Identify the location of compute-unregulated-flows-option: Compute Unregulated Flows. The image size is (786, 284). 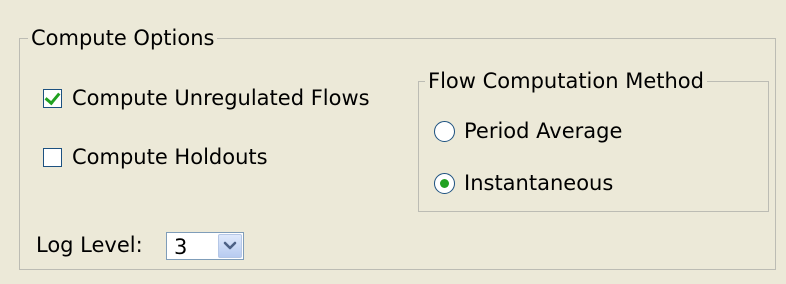
(206, 98).